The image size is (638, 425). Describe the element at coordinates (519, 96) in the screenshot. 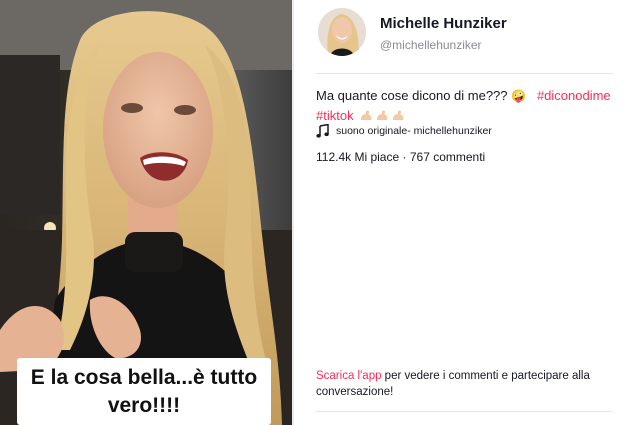

I see `zany-face-emoji: 🤪` at that location.